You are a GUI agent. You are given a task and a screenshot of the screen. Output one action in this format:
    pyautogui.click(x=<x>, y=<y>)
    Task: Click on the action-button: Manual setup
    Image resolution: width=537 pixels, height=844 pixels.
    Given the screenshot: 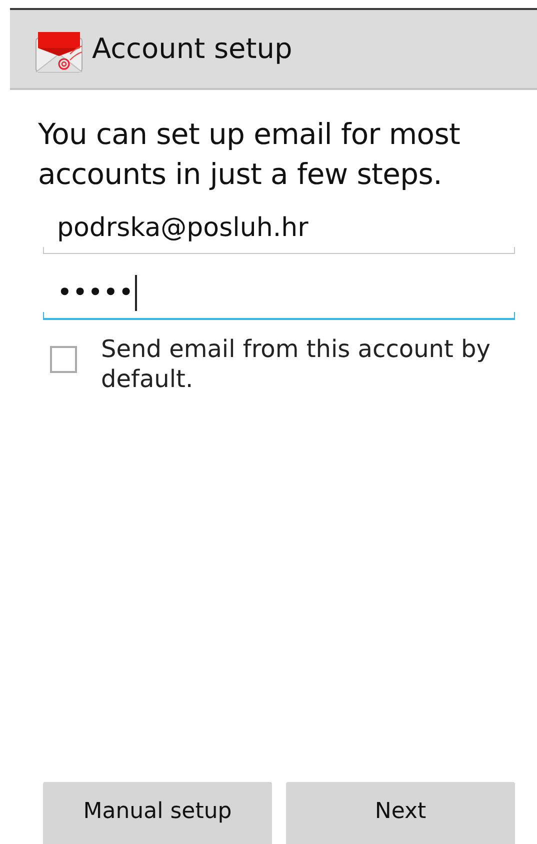 What is the action you would take?
    pyautogui.click(x=157, y=813)
    